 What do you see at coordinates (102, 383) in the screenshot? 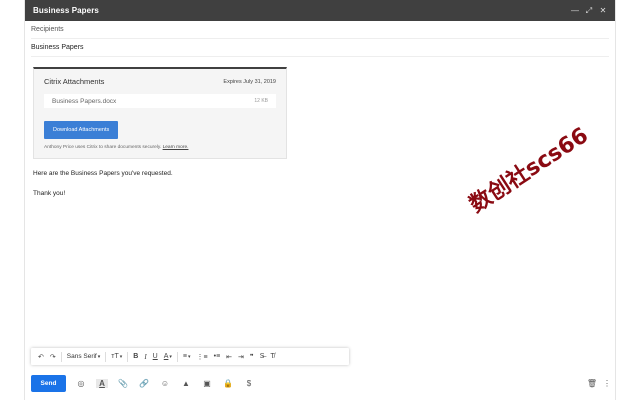
I see `formatting-options-icon: A` at bounding box center [102, 383].